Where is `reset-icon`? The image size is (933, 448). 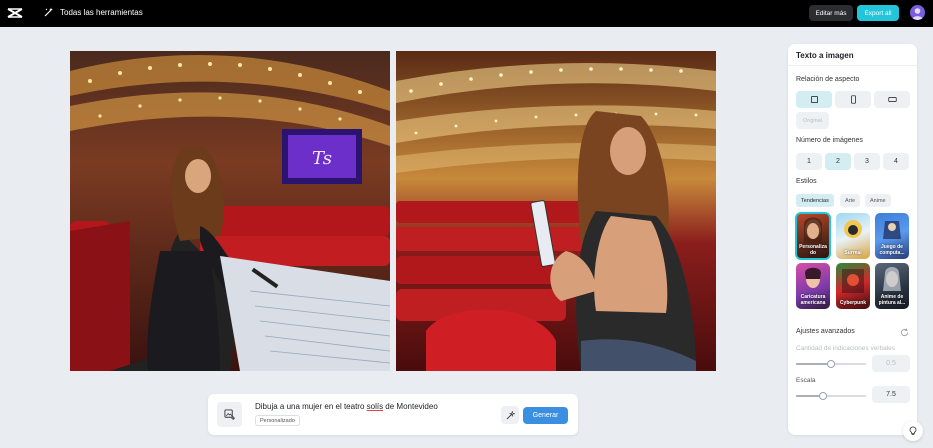 reset-icon is located at coordinates (904, 332).